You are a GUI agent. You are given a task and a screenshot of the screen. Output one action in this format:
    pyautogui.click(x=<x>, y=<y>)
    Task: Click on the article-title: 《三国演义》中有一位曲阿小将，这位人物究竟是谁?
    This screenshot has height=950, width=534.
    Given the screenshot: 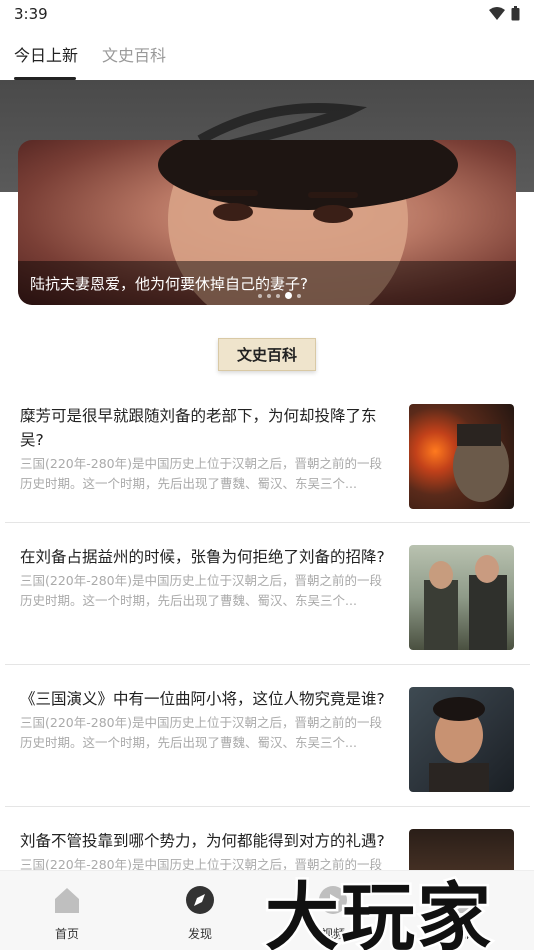 What is the action you would take?
    pyautogui.click(x=202, y=699)
    